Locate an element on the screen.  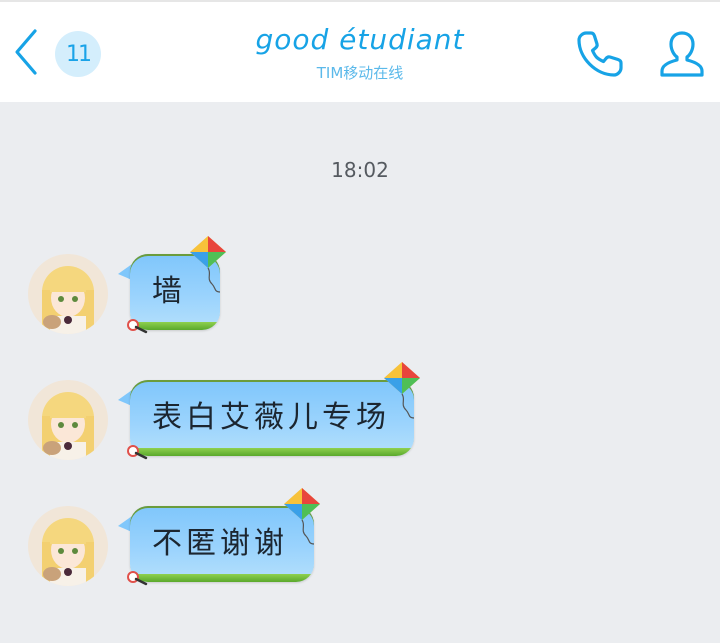
contact-name: good étudiant is located at coordinates (360, 39).